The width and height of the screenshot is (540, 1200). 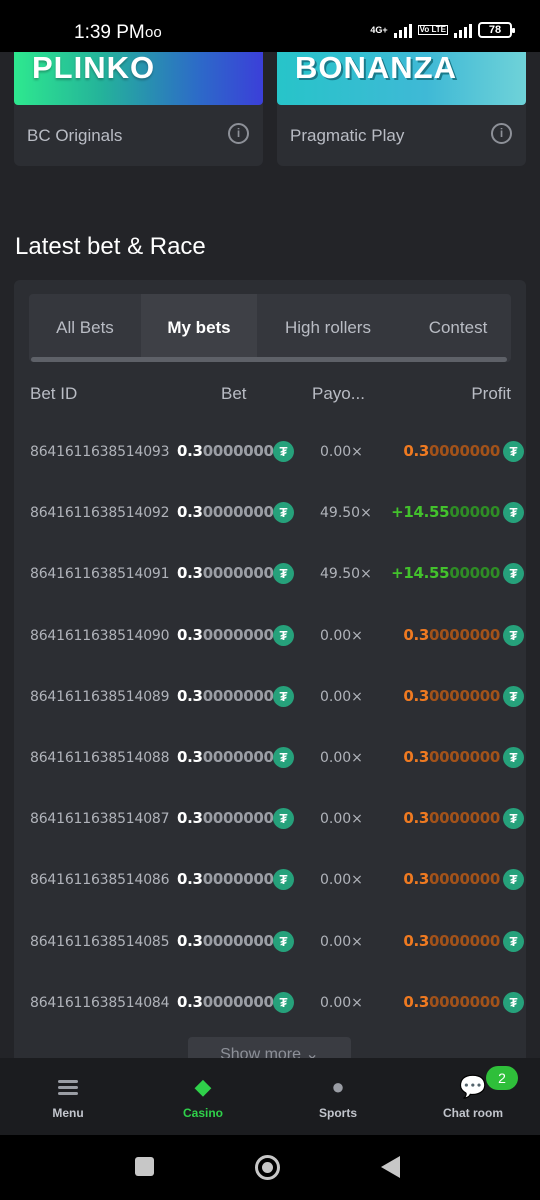 I want to click on bet-id: 8641611638514090, so click(x=105, y=636).